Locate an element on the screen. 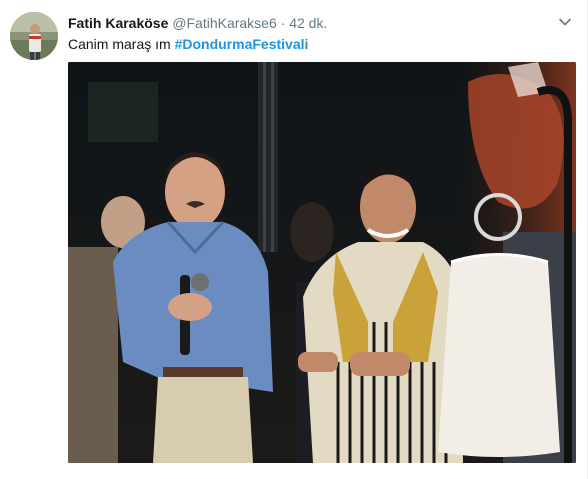 The image size is (588, 479). tweet-header: Fatih Karaköse @FatihKarakse6 · 42 dk. is located at coordinates (313, 23).